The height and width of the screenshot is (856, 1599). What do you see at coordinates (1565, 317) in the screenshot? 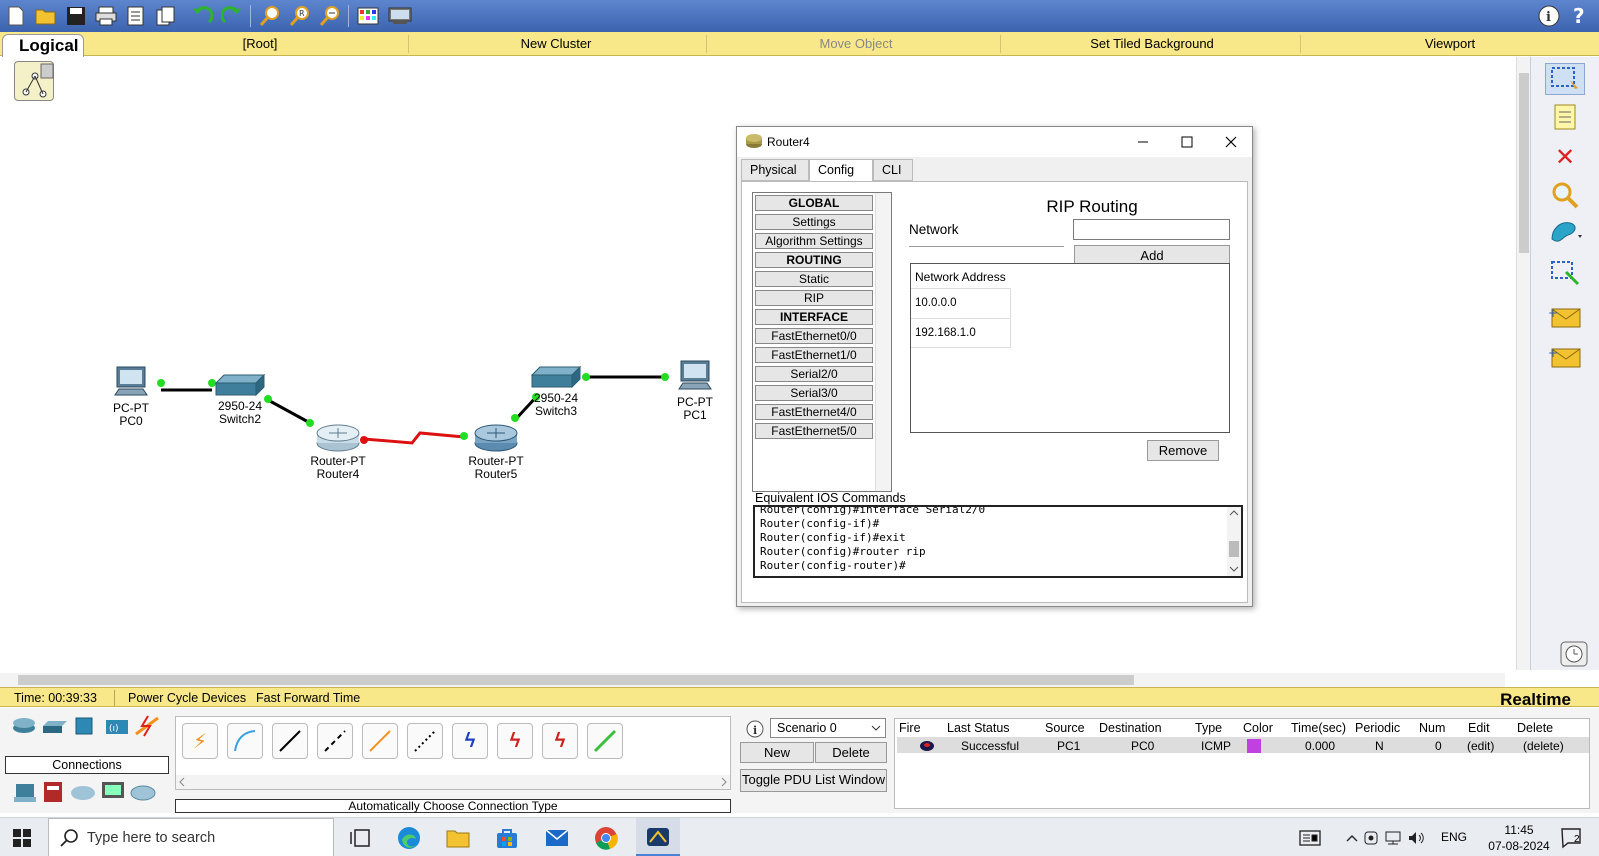
I see `add-simple-pdu-icon: +` at bounding box center [1565, 317].